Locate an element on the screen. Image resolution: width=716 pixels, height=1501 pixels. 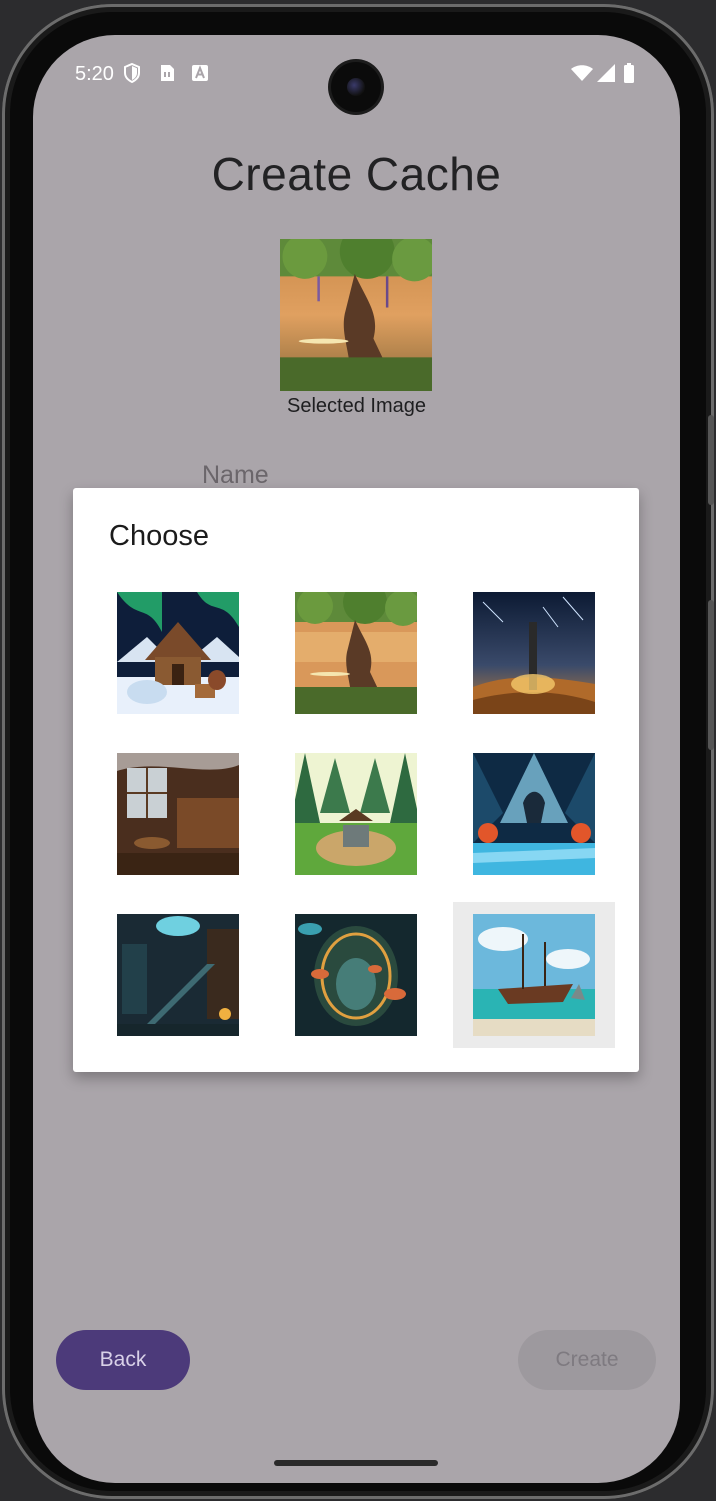
image-option-snowy-cabin is located at coordinates (178, 653).